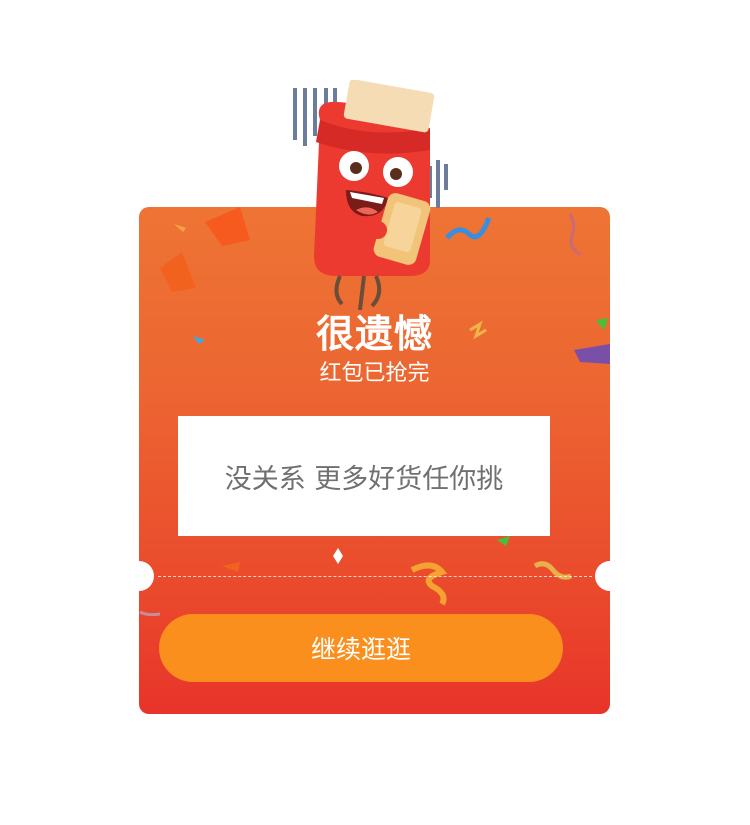 This screenshot has width=750, height=825. Describe the element at coordinates (370, 195) in the screenshot. I see `red-envelope-mascot-icon` at that location.